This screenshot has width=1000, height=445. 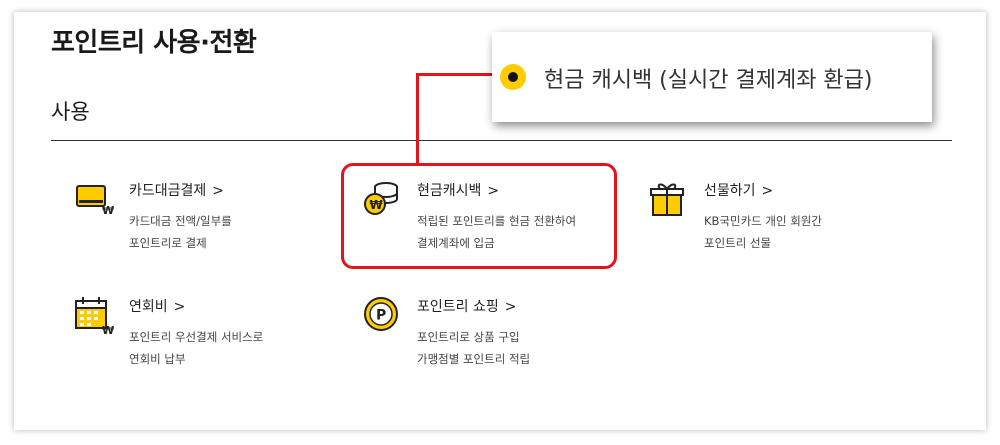 I want to click on calendar-won-icon: ₩, so click(x=95, y=316).